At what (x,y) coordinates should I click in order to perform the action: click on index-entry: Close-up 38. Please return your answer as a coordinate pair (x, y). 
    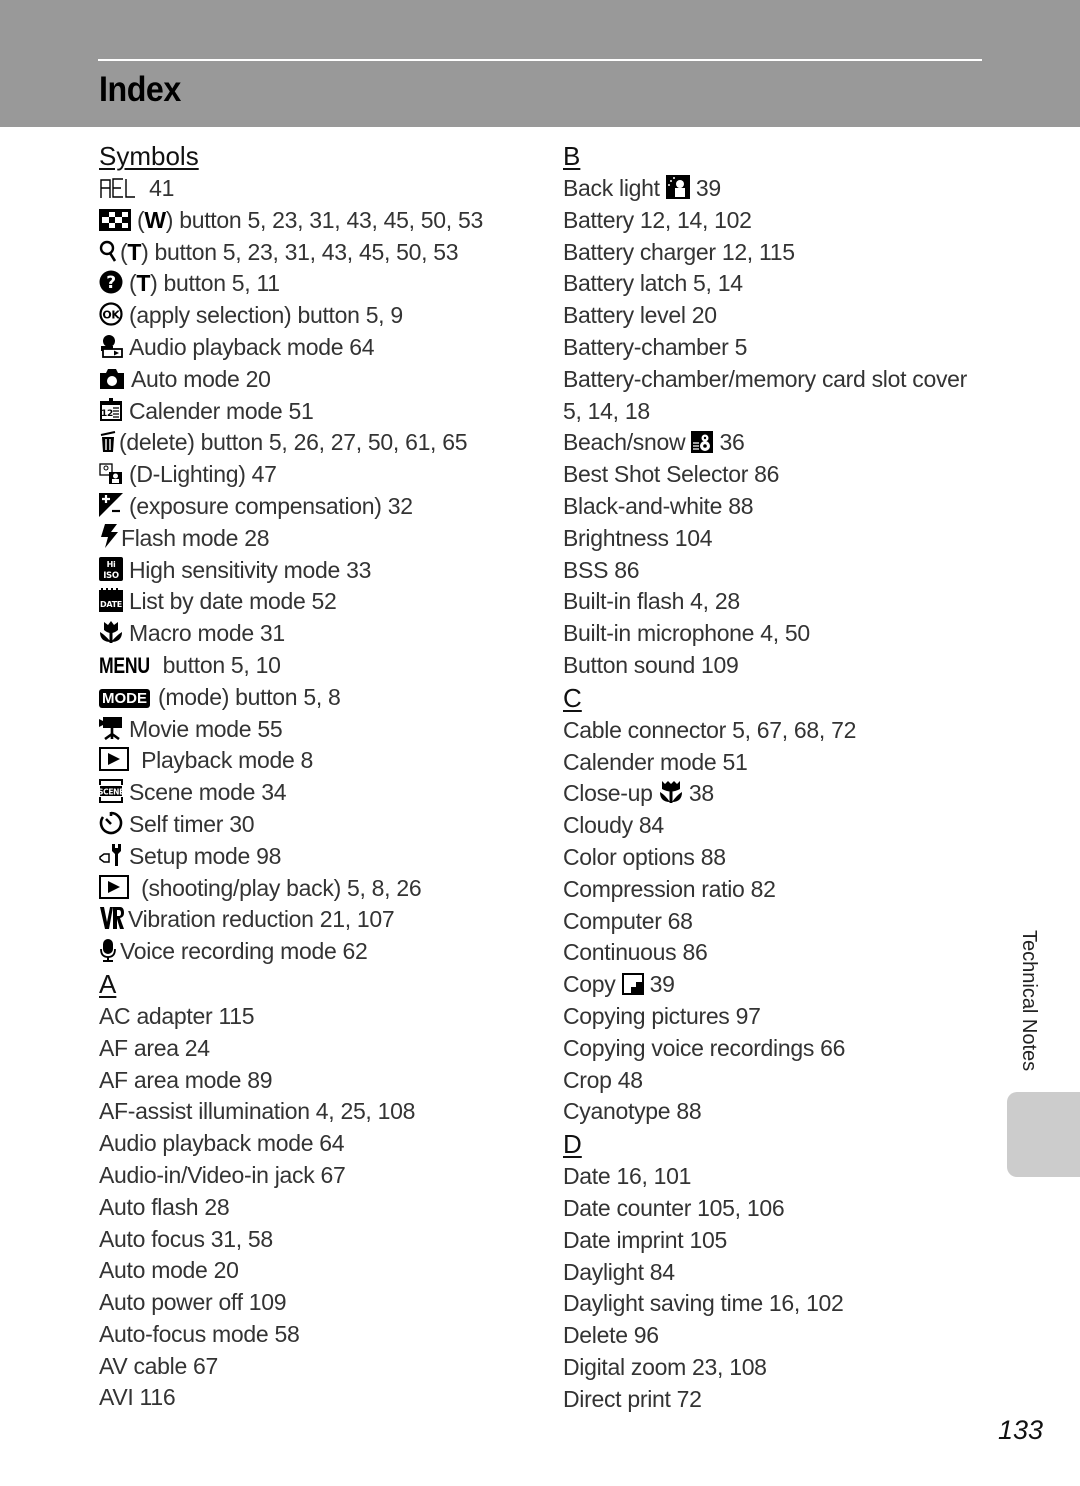
    Looking at the image, I should click on (778, 794).